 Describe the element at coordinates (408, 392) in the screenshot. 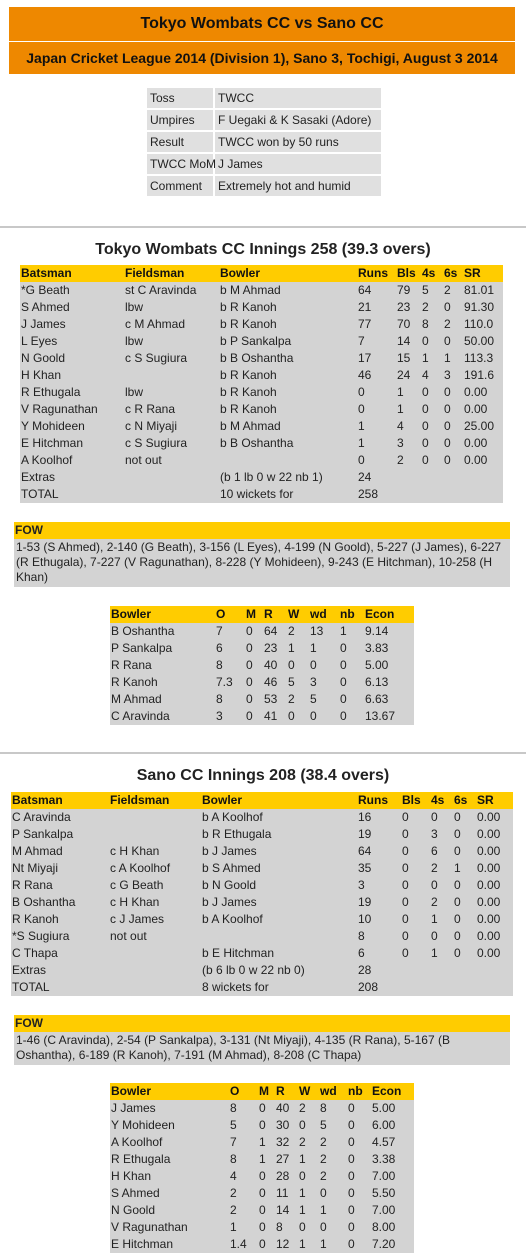

I see `cell-bls: 1` at that location.